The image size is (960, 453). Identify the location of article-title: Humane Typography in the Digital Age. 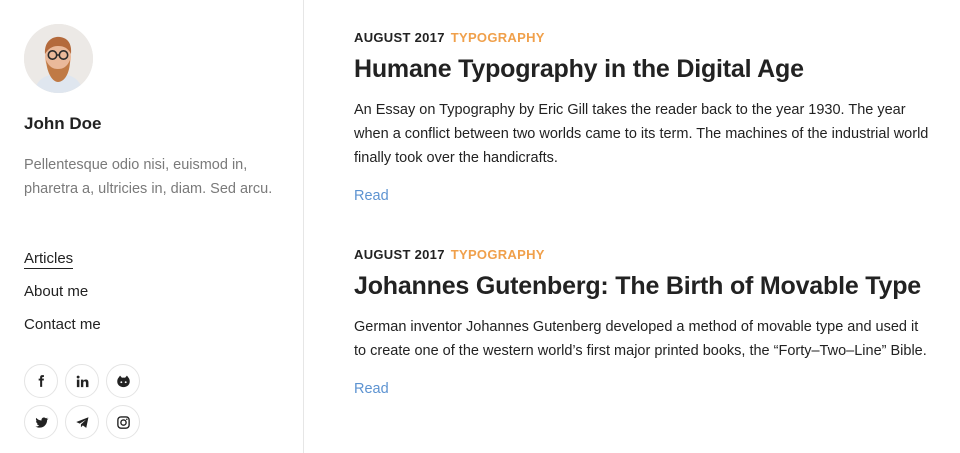
(644, 69).